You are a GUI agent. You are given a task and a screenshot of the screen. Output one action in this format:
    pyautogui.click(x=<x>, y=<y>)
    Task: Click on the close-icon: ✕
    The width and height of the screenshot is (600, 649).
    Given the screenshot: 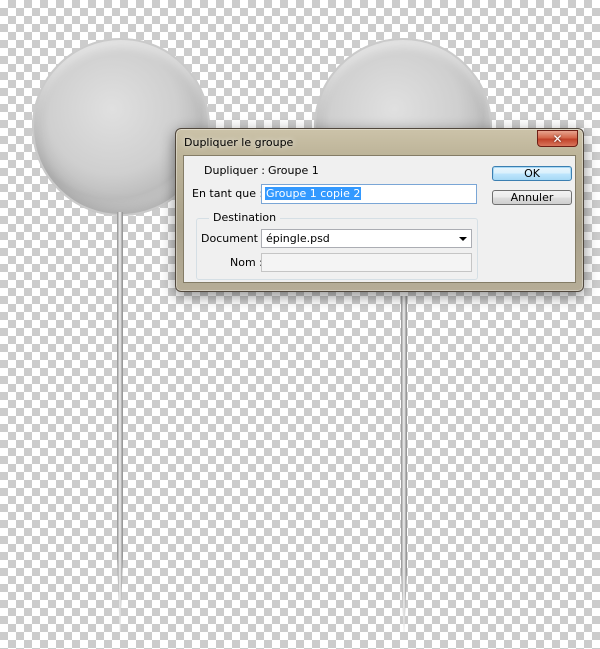 What is the action you would take?
    pyautogui.click(x=557, y=138)
    